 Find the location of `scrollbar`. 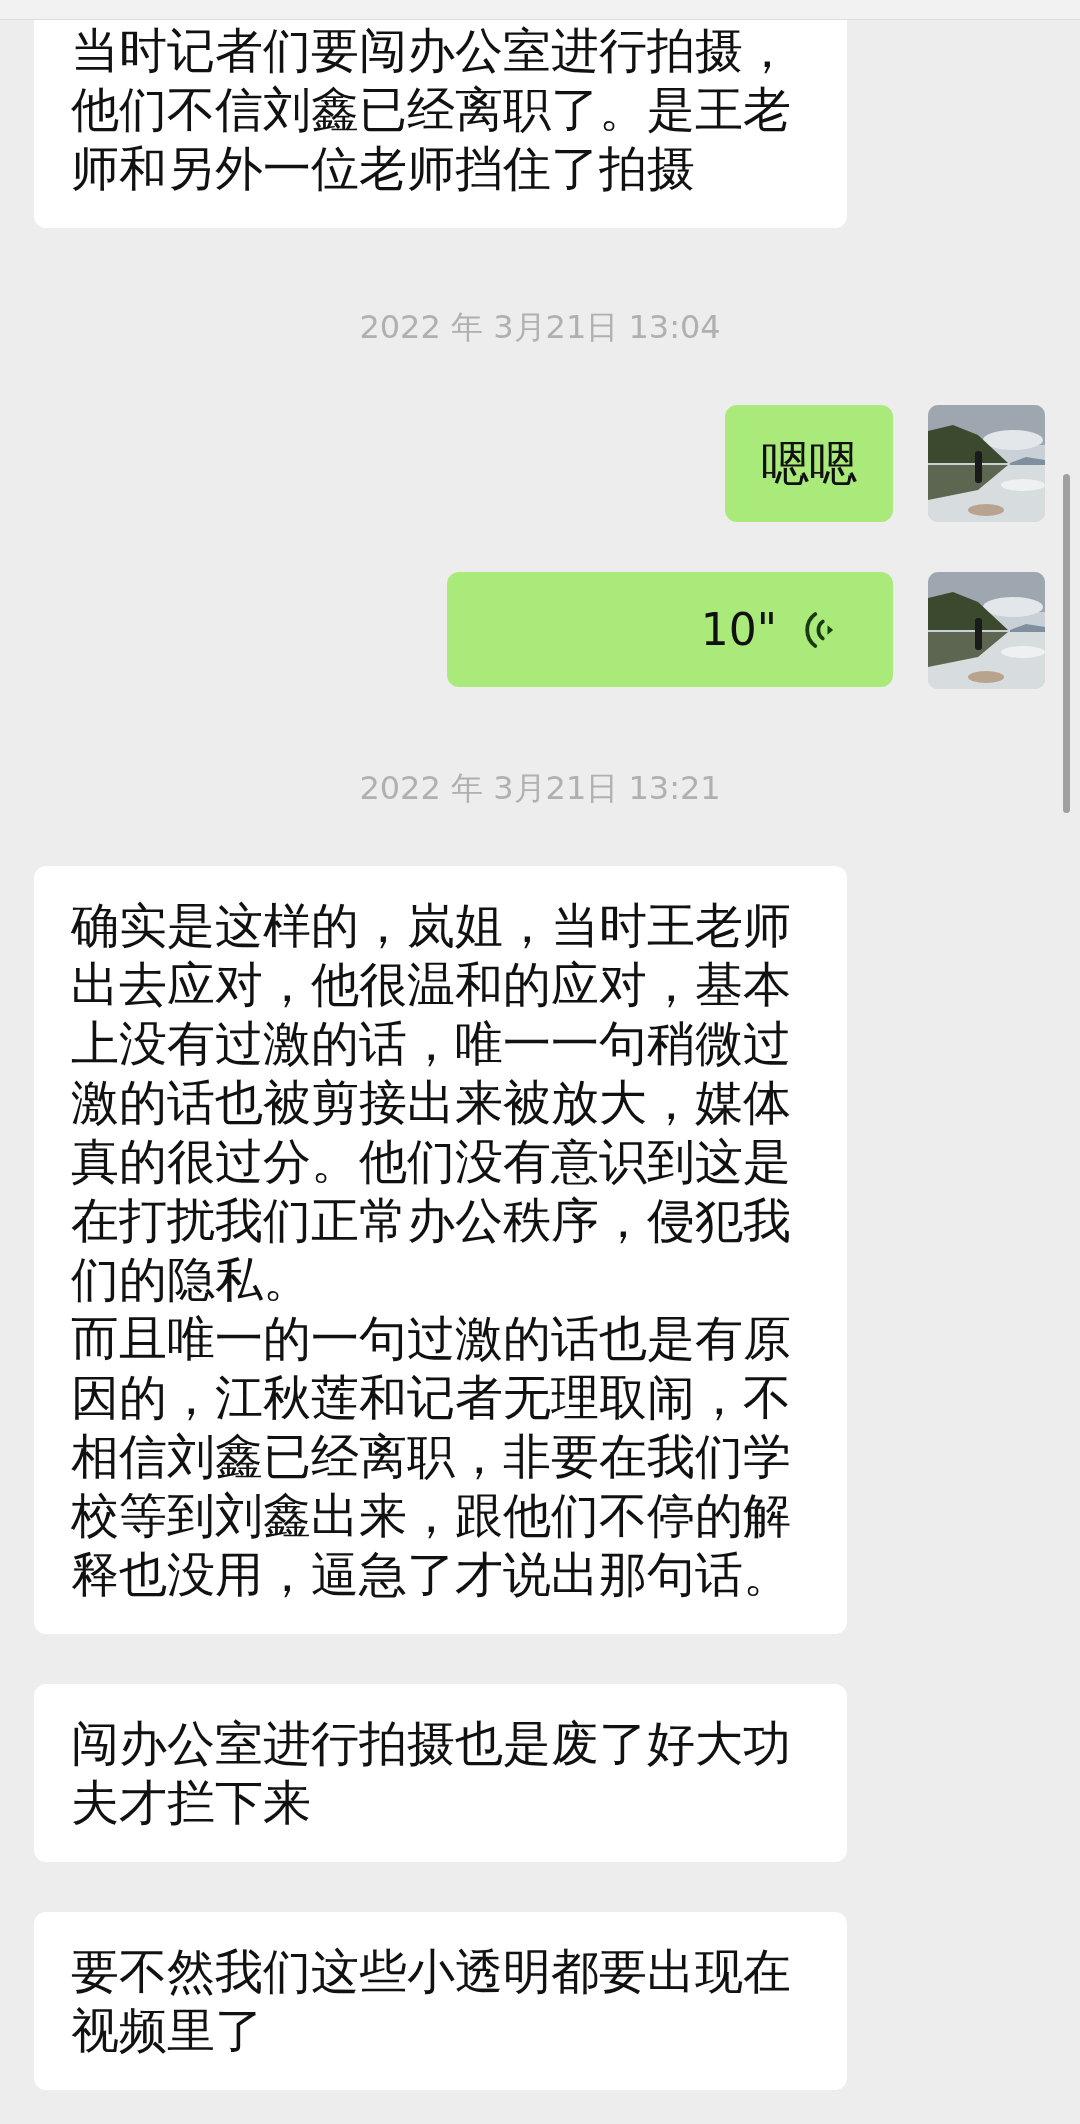

scrollbar is located at coordinates (1066, 643).